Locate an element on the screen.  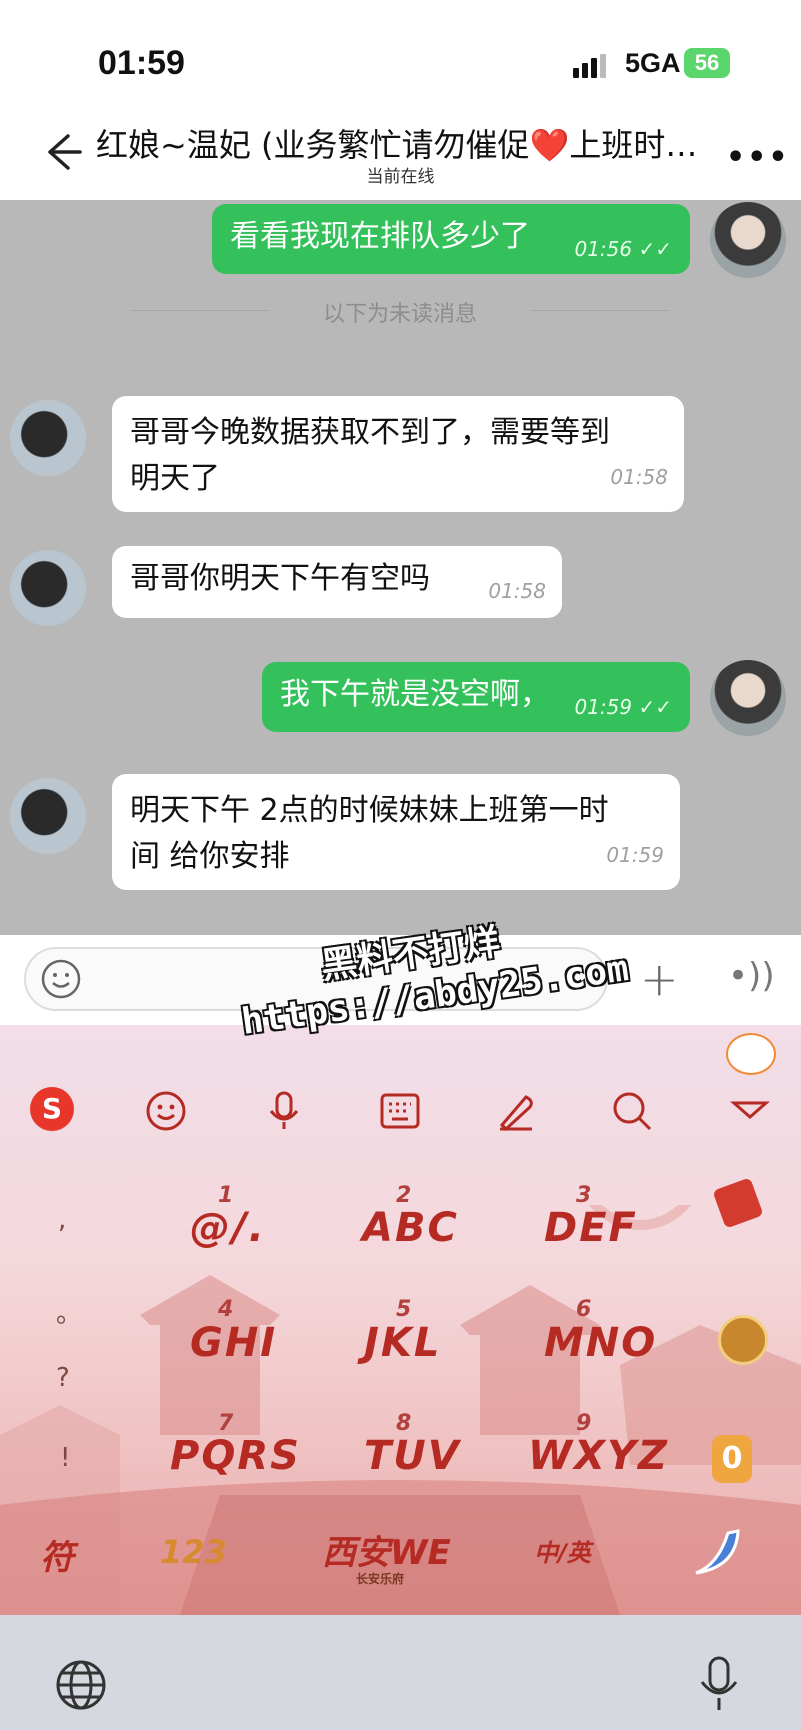
message-text-line: 明天了 is located at coordinates (175, 478).